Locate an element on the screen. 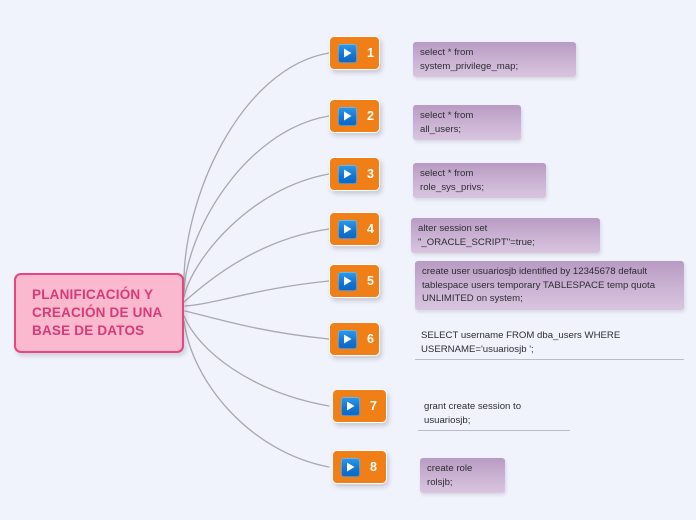 The image size is (696, 520). branch-node-6: 6 is located at coordinates (354, 339).